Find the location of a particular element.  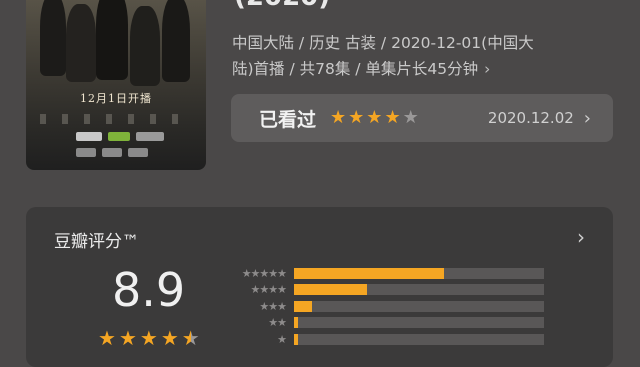

distribution-star-icons: ★★★★ is located at coordinates (268, 290).